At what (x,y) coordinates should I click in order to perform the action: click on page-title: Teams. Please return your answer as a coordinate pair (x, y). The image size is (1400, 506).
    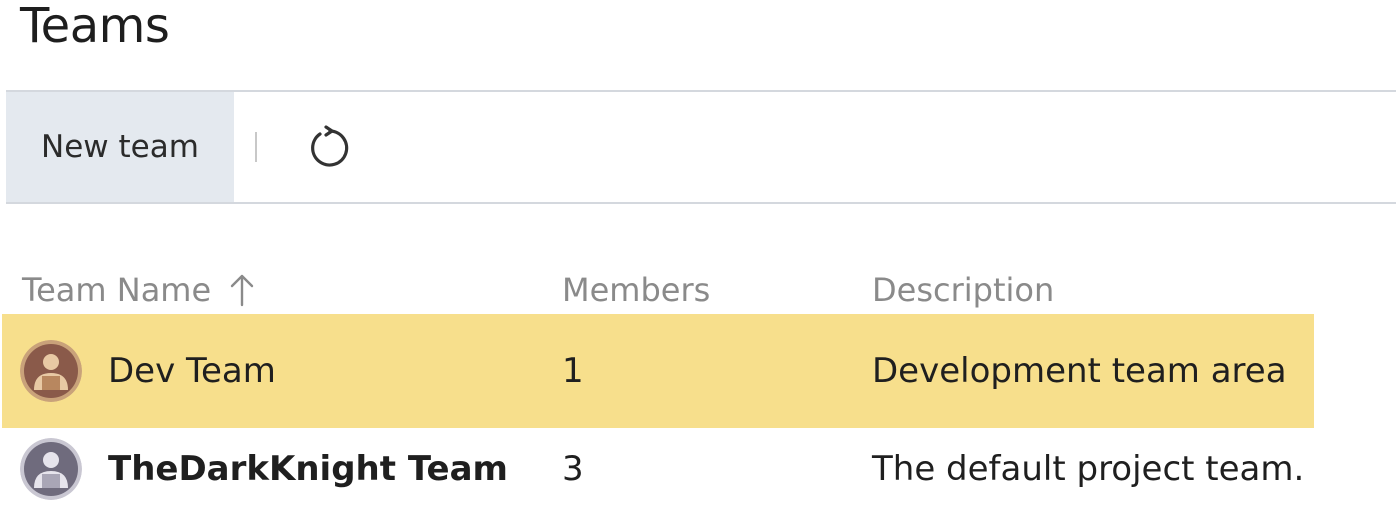
    Looking at the image, I should click on (95, 27).